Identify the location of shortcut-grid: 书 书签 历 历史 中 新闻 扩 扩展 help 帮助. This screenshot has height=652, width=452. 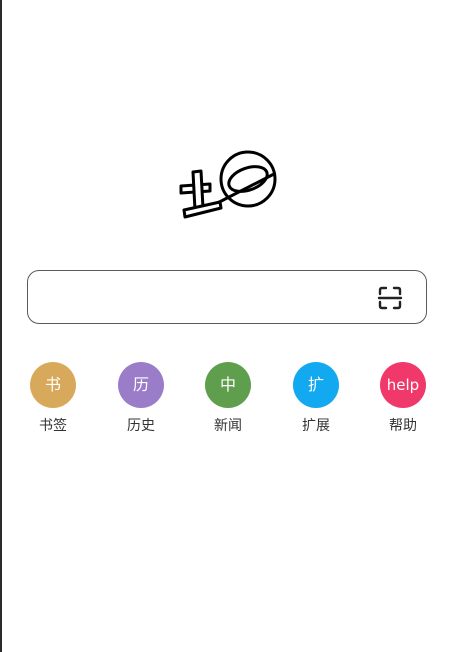
(226, 402).